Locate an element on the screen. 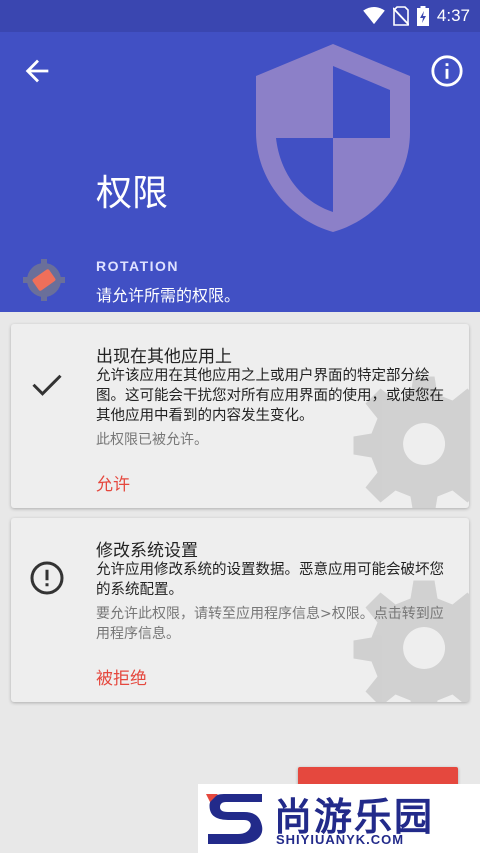 Image resolution: width=480 pixels, height=853 pixels. status-bar: 4:37 is located at coordinates (240, 16).